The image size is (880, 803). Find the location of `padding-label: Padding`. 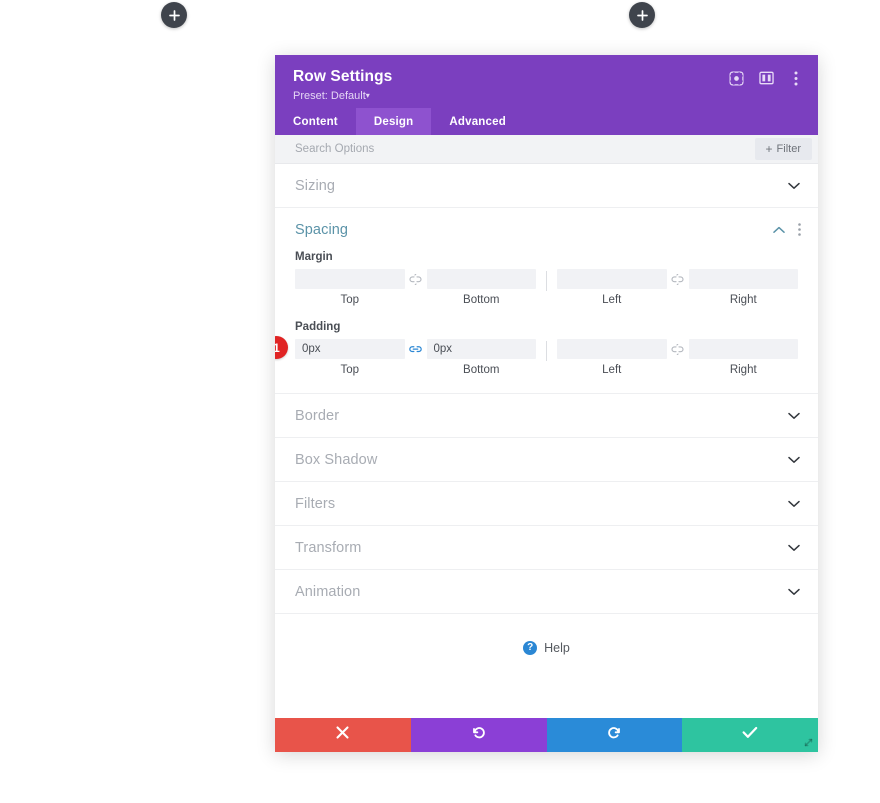

padding-label: Padding is located at coordinates (318, 327).